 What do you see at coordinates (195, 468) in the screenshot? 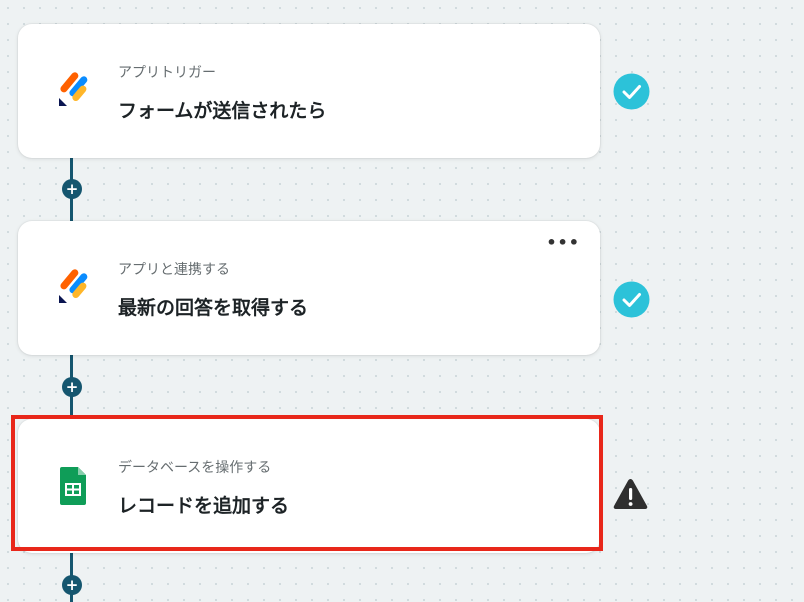
I see `step-category-label: データベースを操作する` at bounding box center [195, 468].